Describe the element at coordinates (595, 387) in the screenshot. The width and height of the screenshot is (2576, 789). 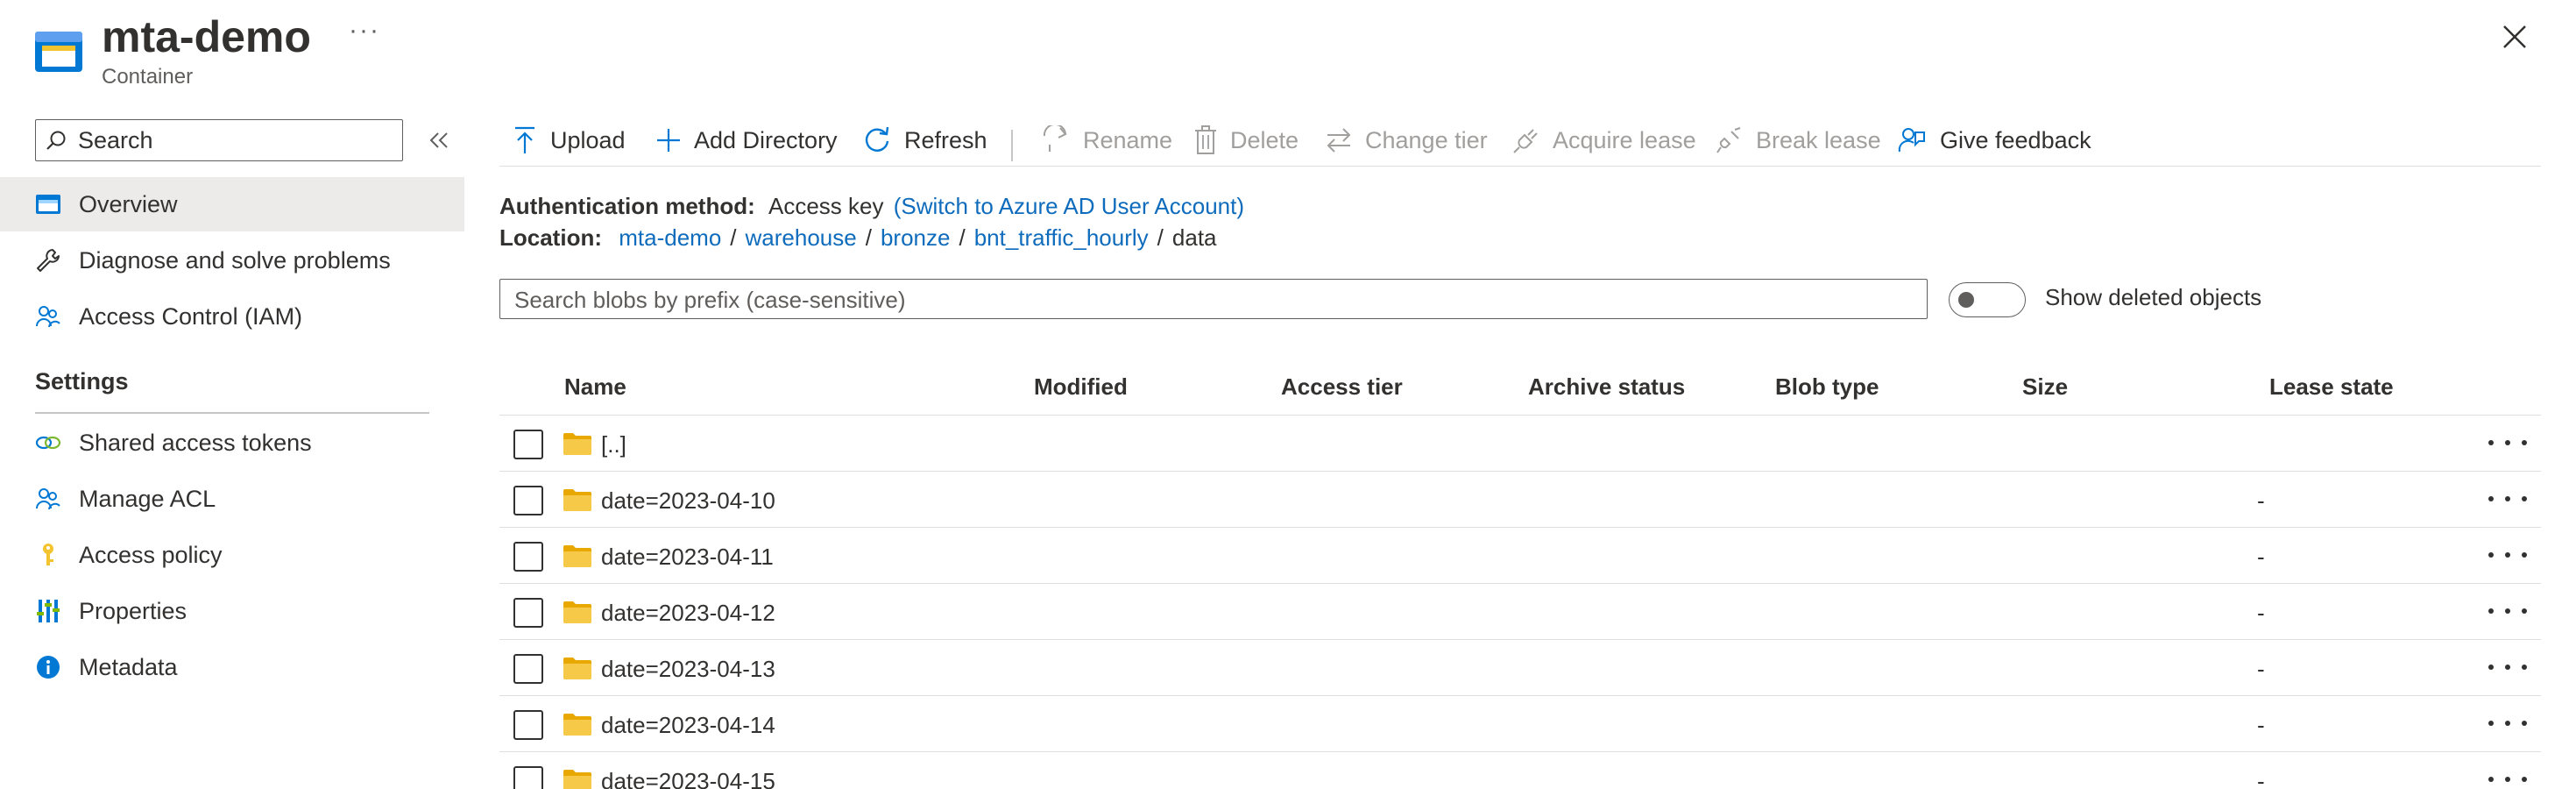
I see `column-header-name: Name` at that location.